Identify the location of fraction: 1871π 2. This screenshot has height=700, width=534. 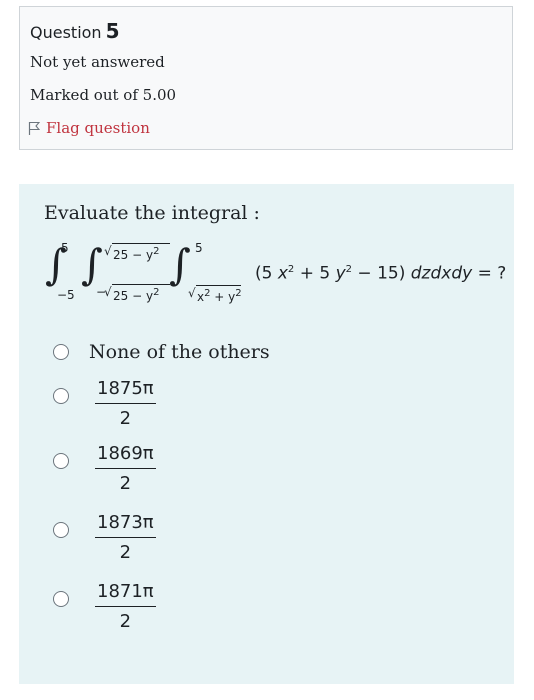
(125, 606).